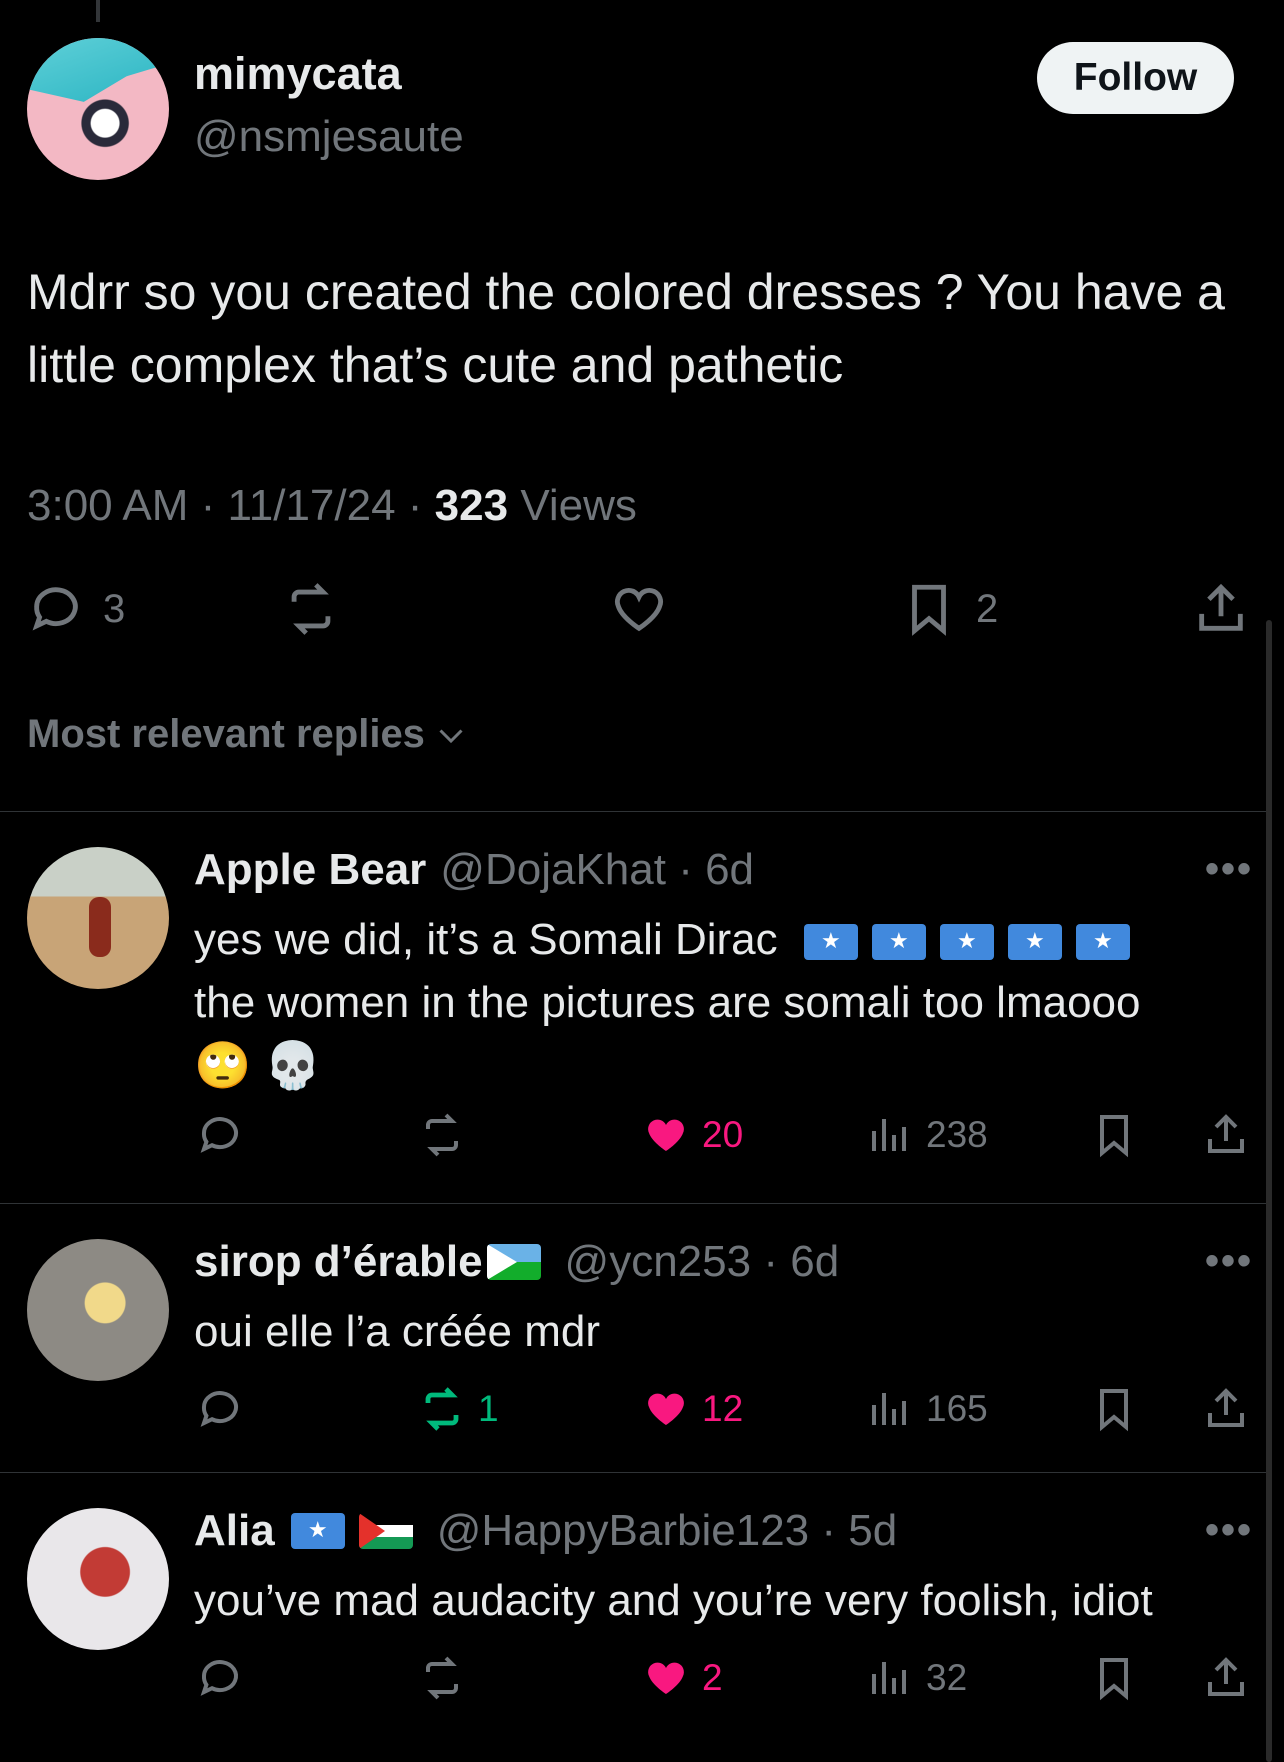 The image size is (1284, 1762). Describe the element at coordinates (488, 1408) in the screenshot. I see `repost-count: 1` at that location.